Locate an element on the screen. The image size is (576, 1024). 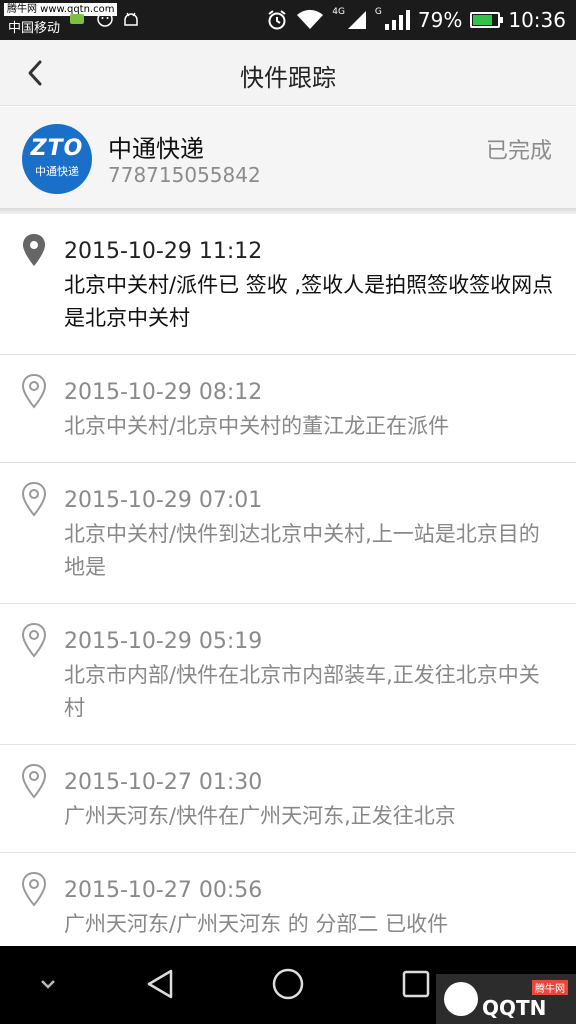
logo-subtitle: 中通快递 is located at coordinates (57, 171).